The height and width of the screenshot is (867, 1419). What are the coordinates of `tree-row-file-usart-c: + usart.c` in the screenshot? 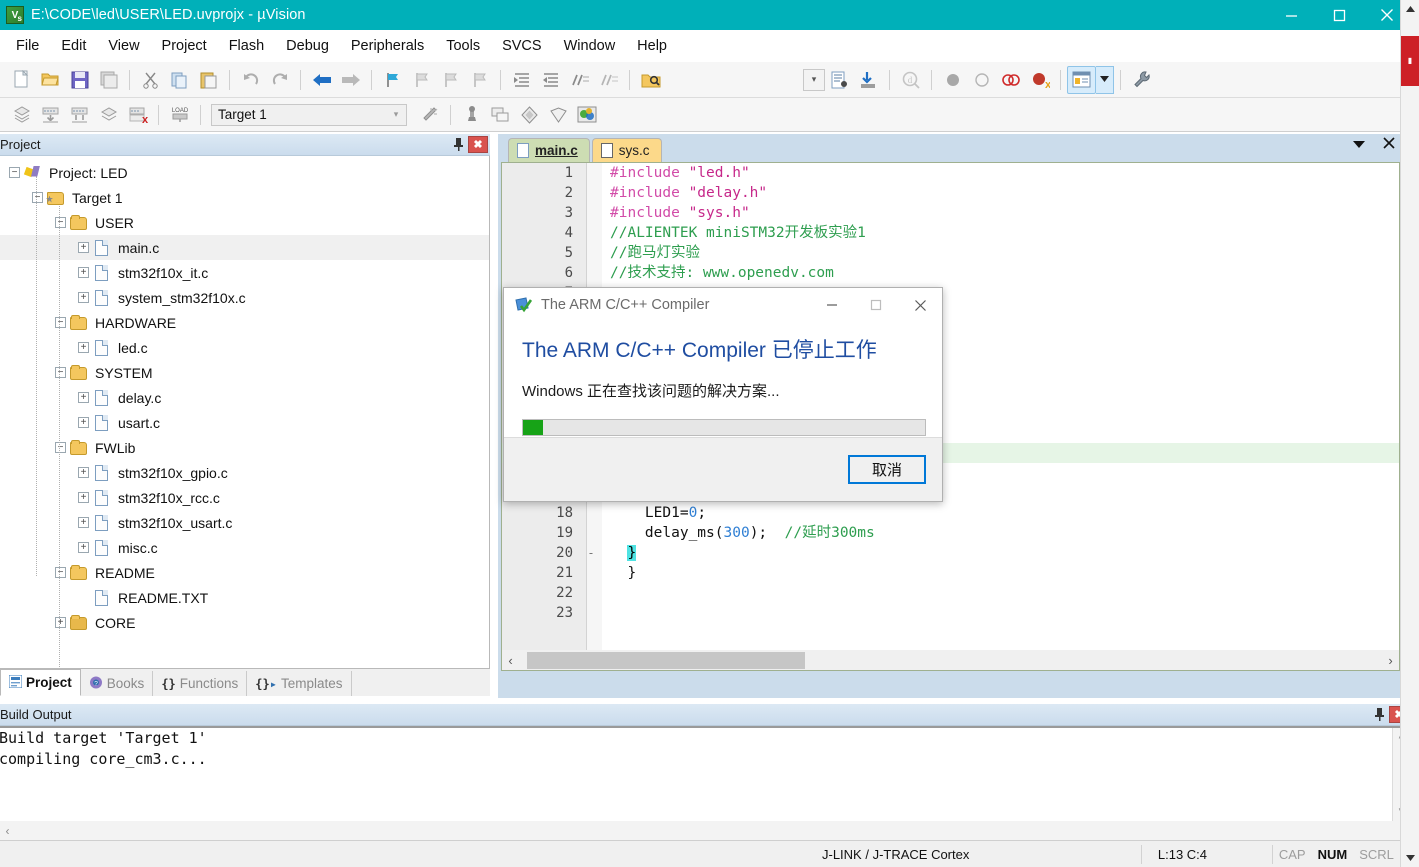 It's located at (244, 422).